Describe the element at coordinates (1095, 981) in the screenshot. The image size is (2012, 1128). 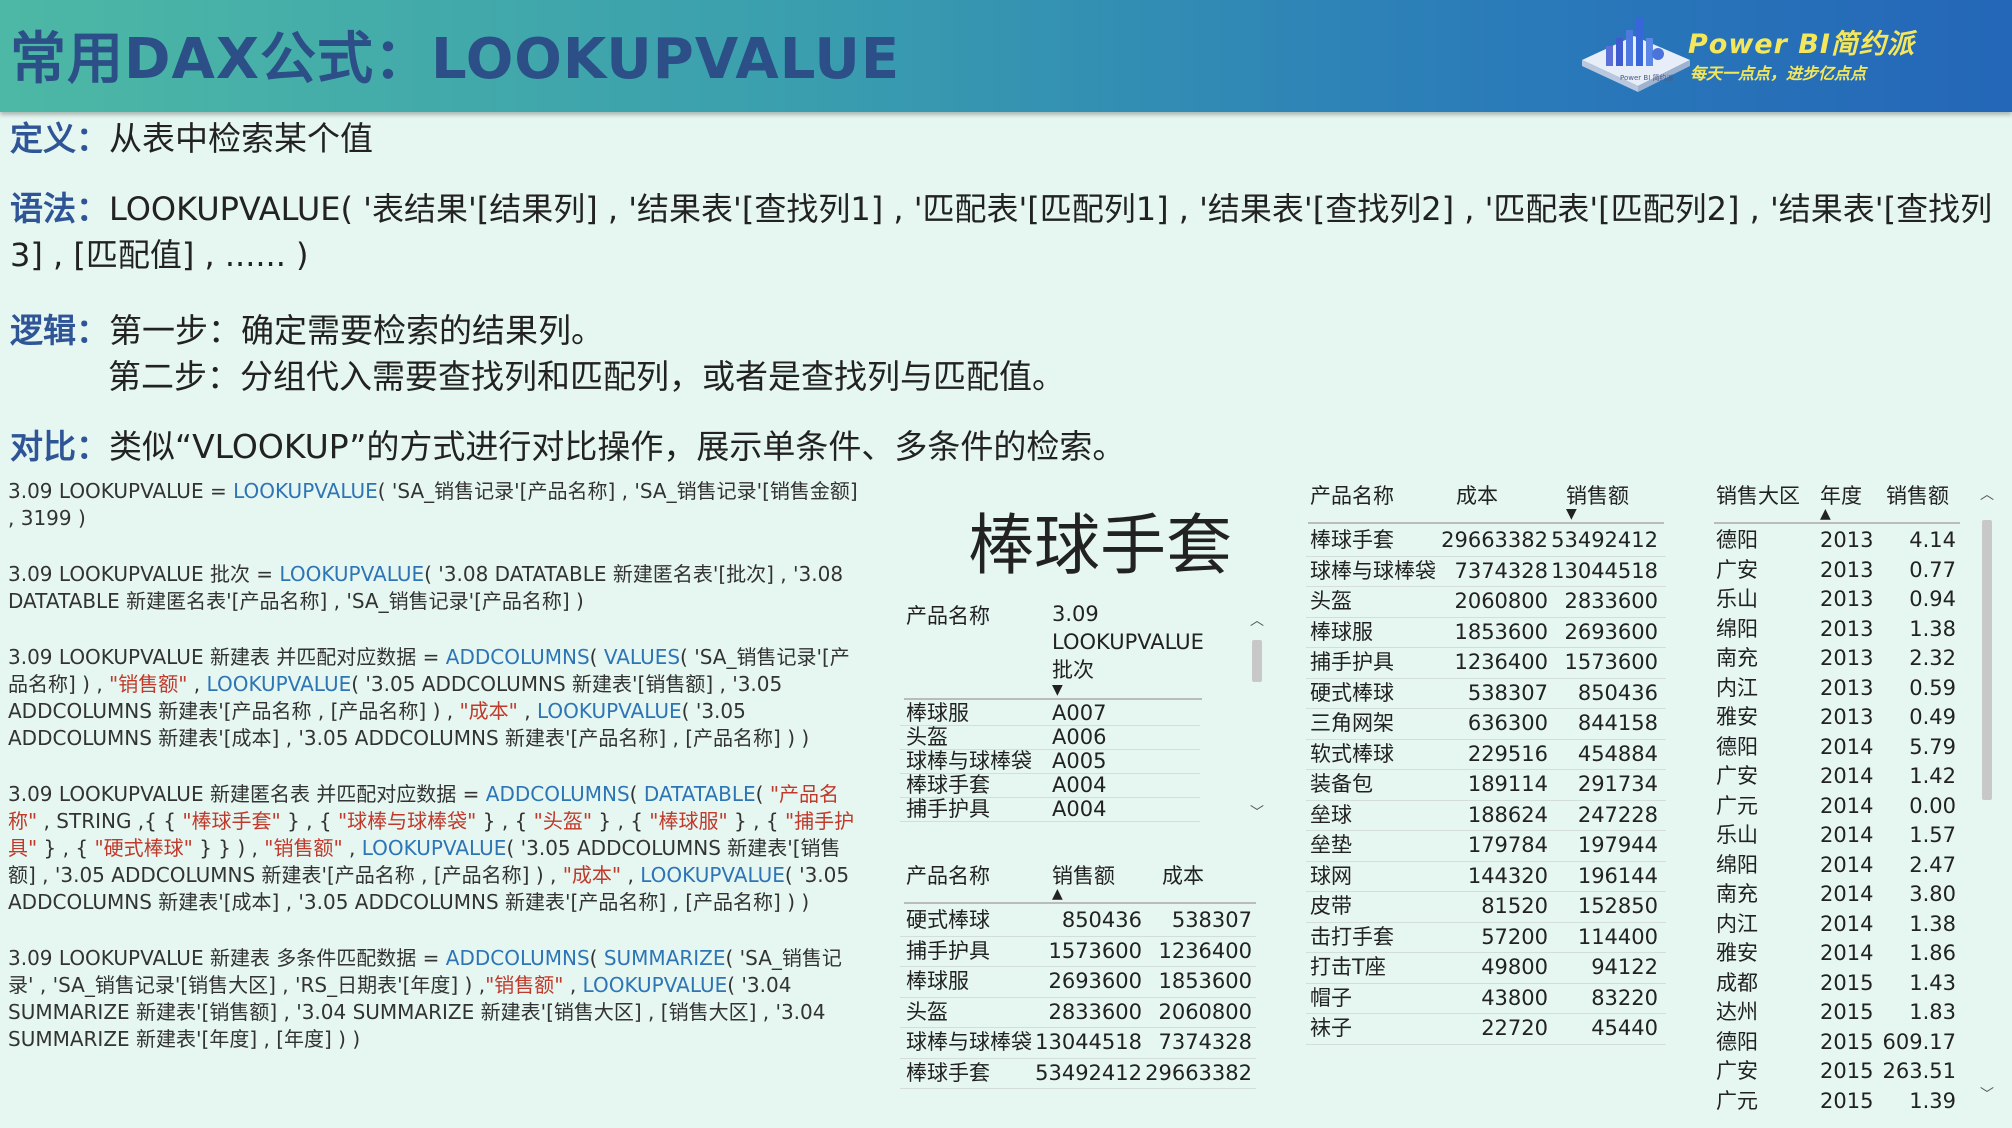
I see `table-cell: 2693600` at that location.